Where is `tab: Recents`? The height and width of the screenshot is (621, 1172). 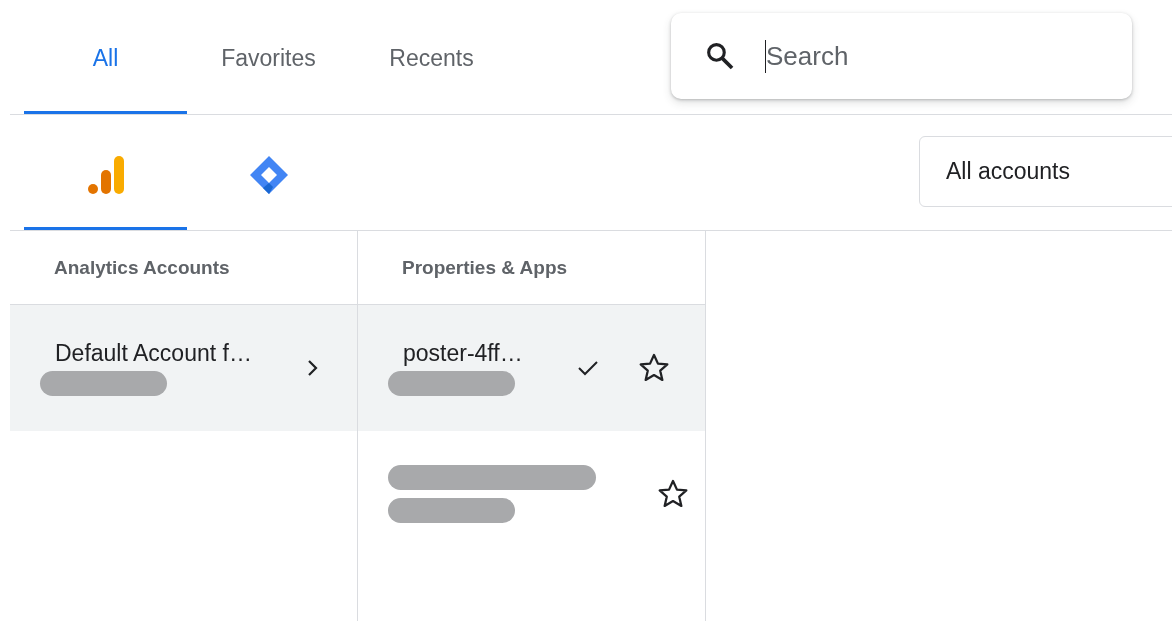 tab: Recents is located at coordinates (431, 57).